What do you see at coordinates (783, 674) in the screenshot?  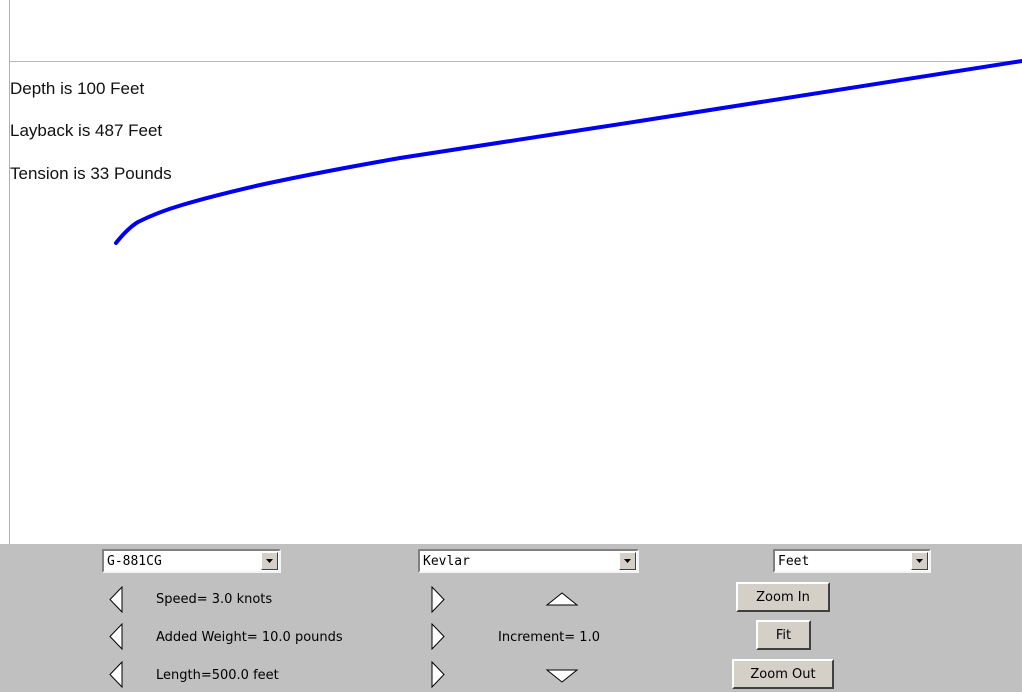 I see `zoom-out-button: Zoom Out` at bounding box center [783, 674].